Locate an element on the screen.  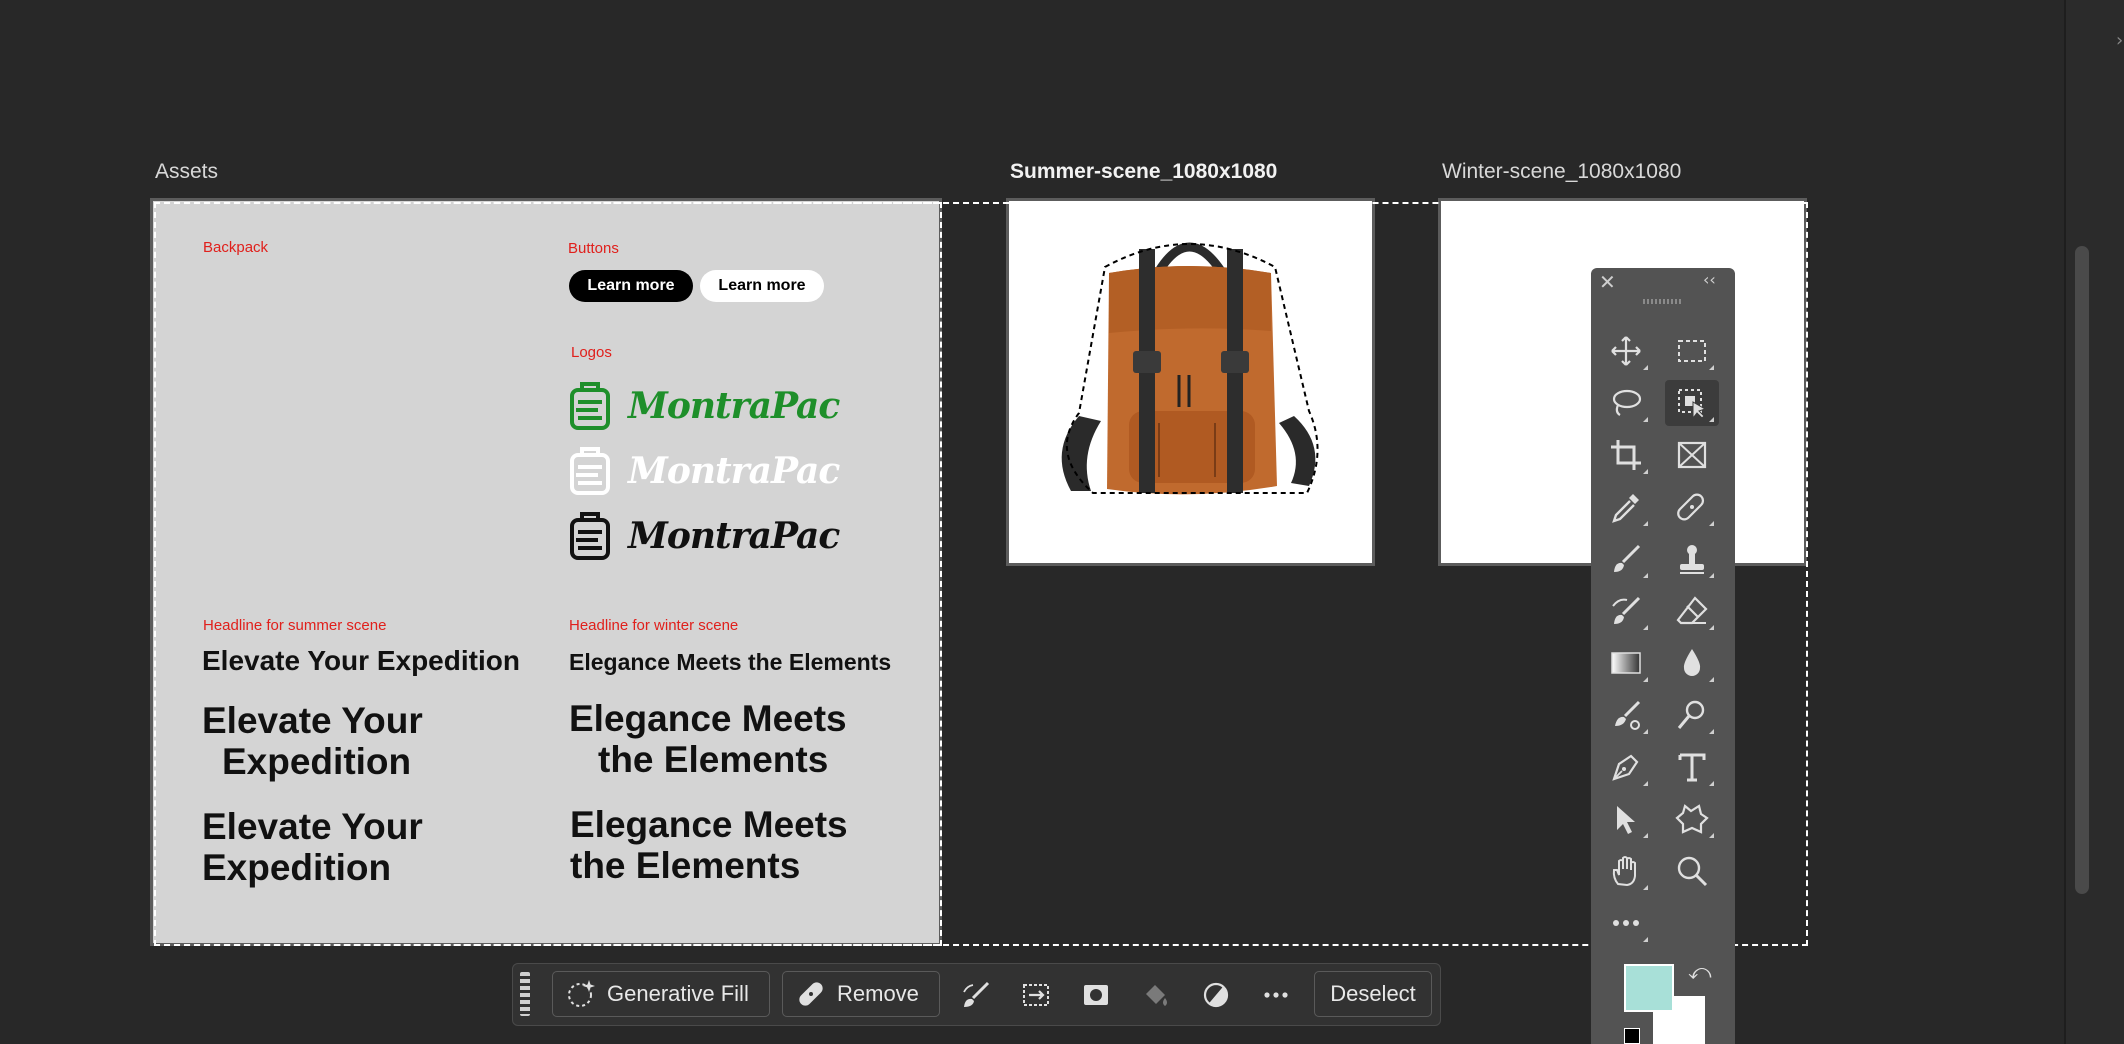
fill-bucket-icon is located at coordinates (1156, 995).